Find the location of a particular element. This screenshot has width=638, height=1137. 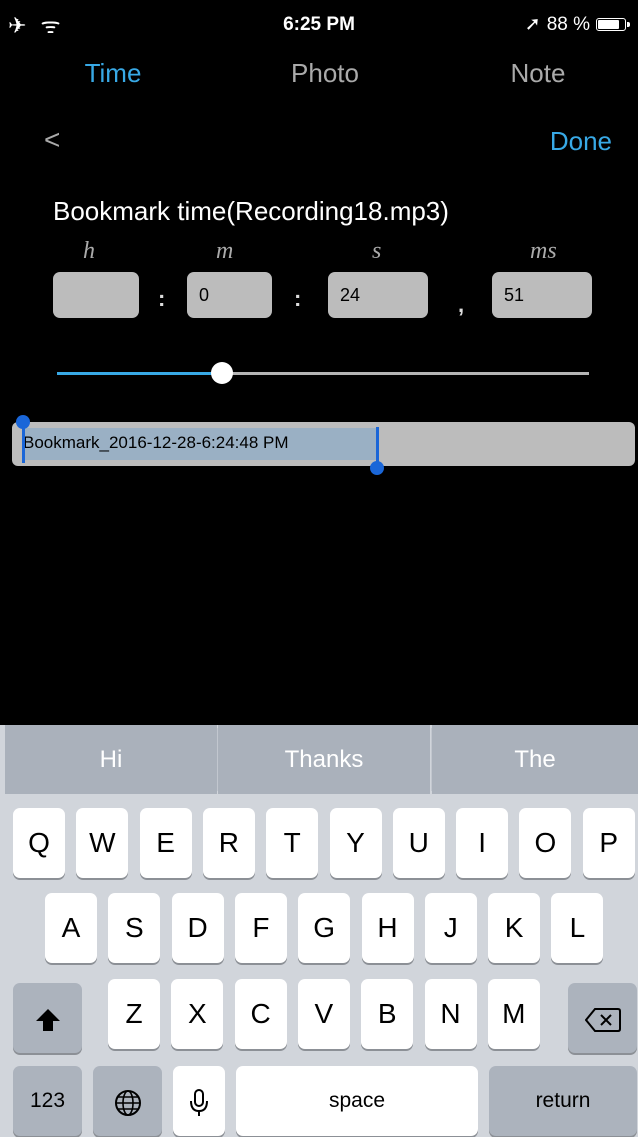

key-o: O is located at coordinates (545, 843).